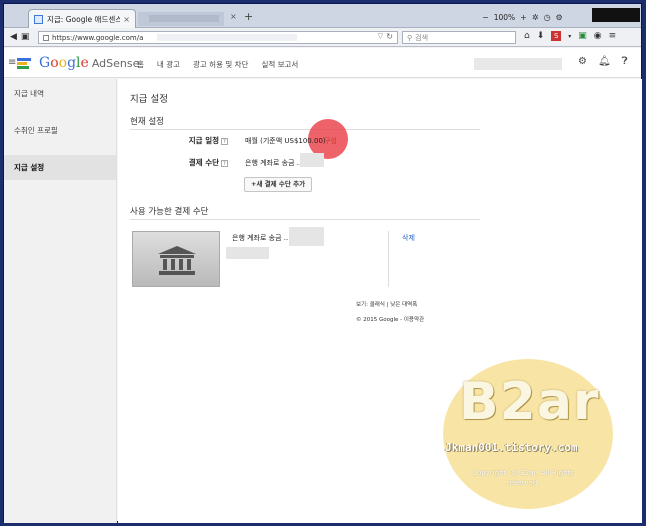 The image size is (646, 526). Describe the element at coordinates (149, 99) in the screenshot. I see `page-title: 지급 설정` at that location.